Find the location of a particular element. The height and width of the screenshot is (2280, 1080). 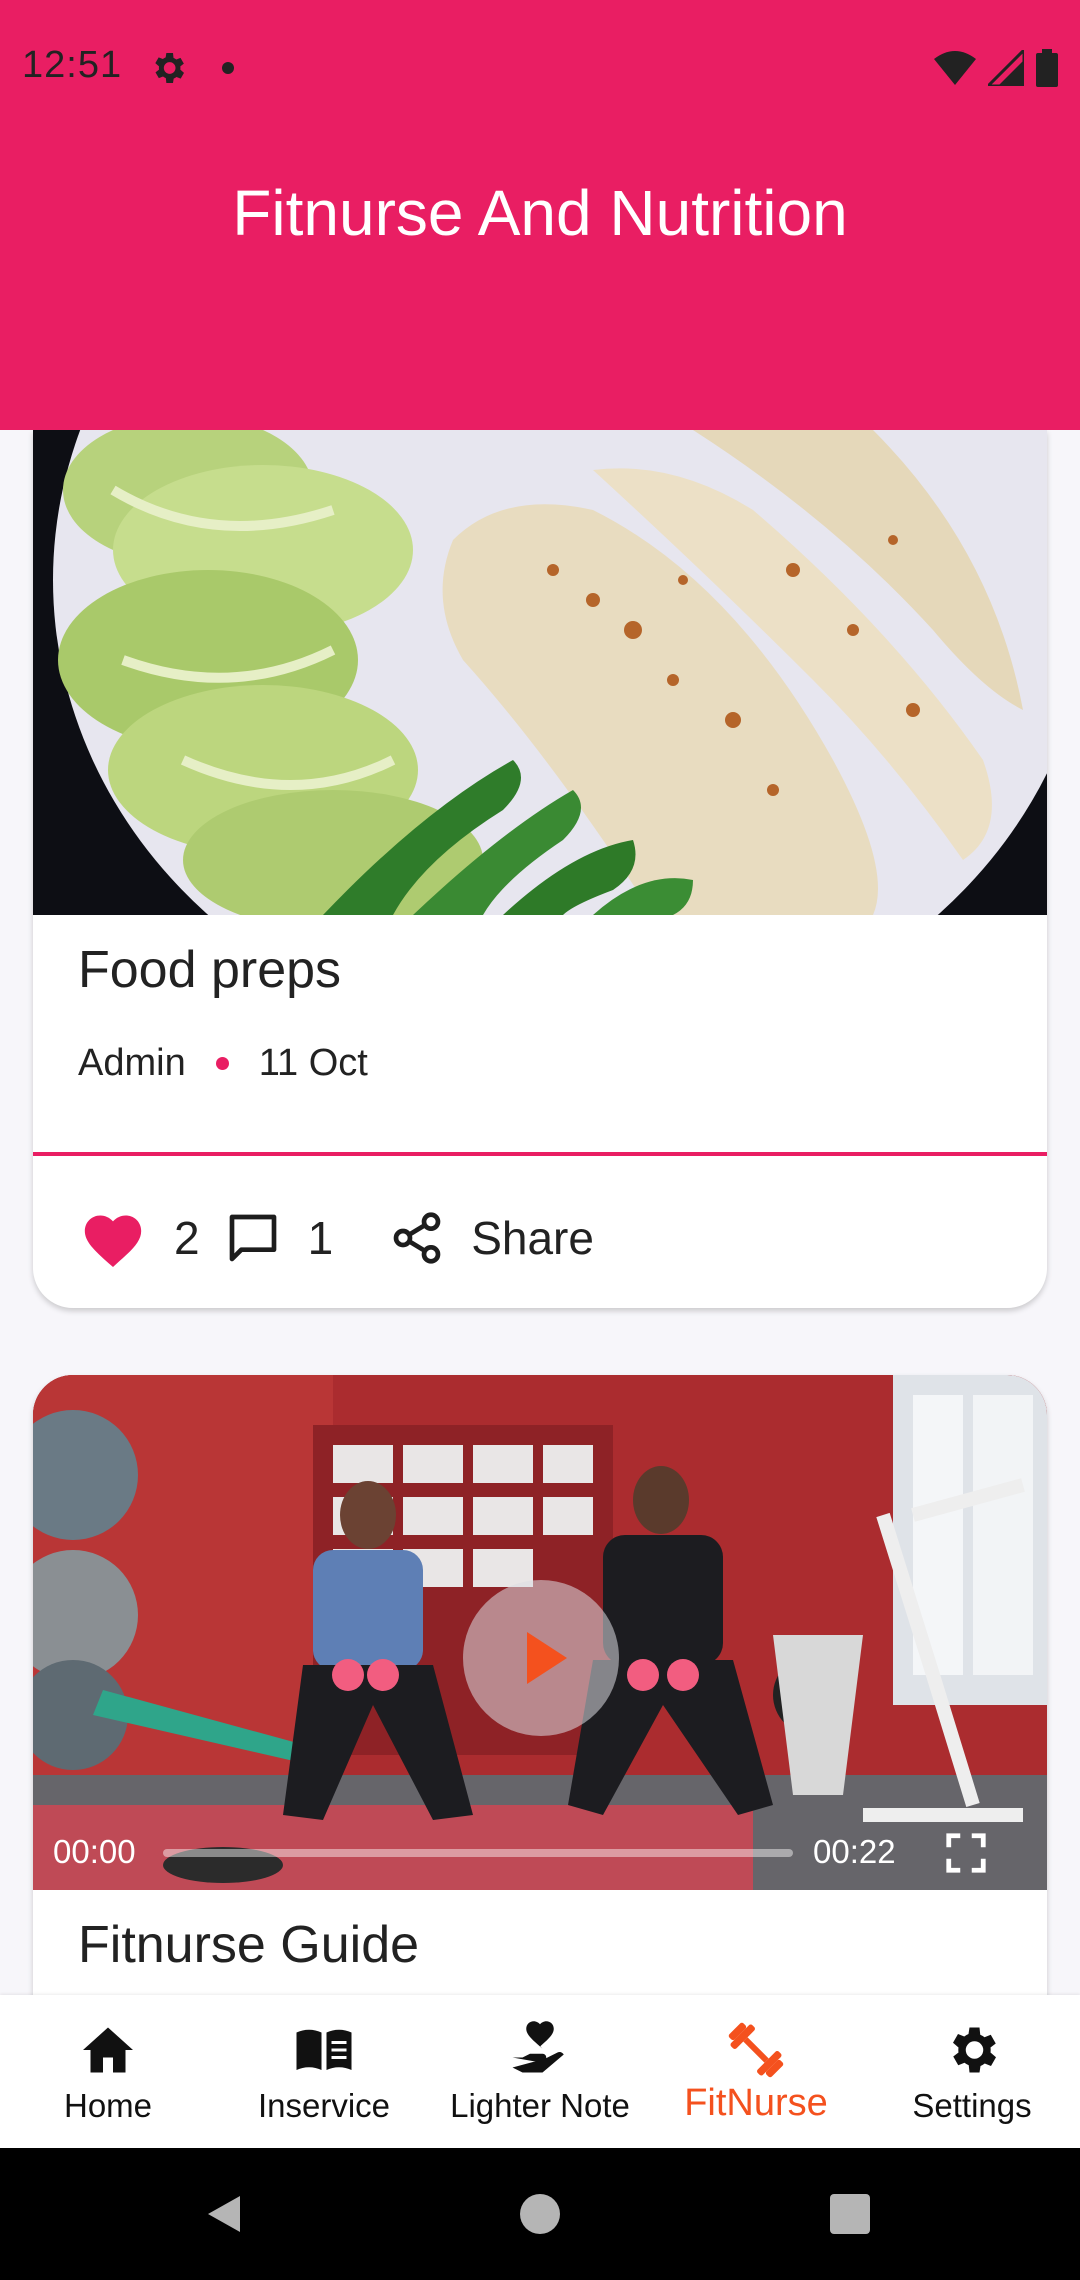

settings-icon is located at coordinates (169, 68).